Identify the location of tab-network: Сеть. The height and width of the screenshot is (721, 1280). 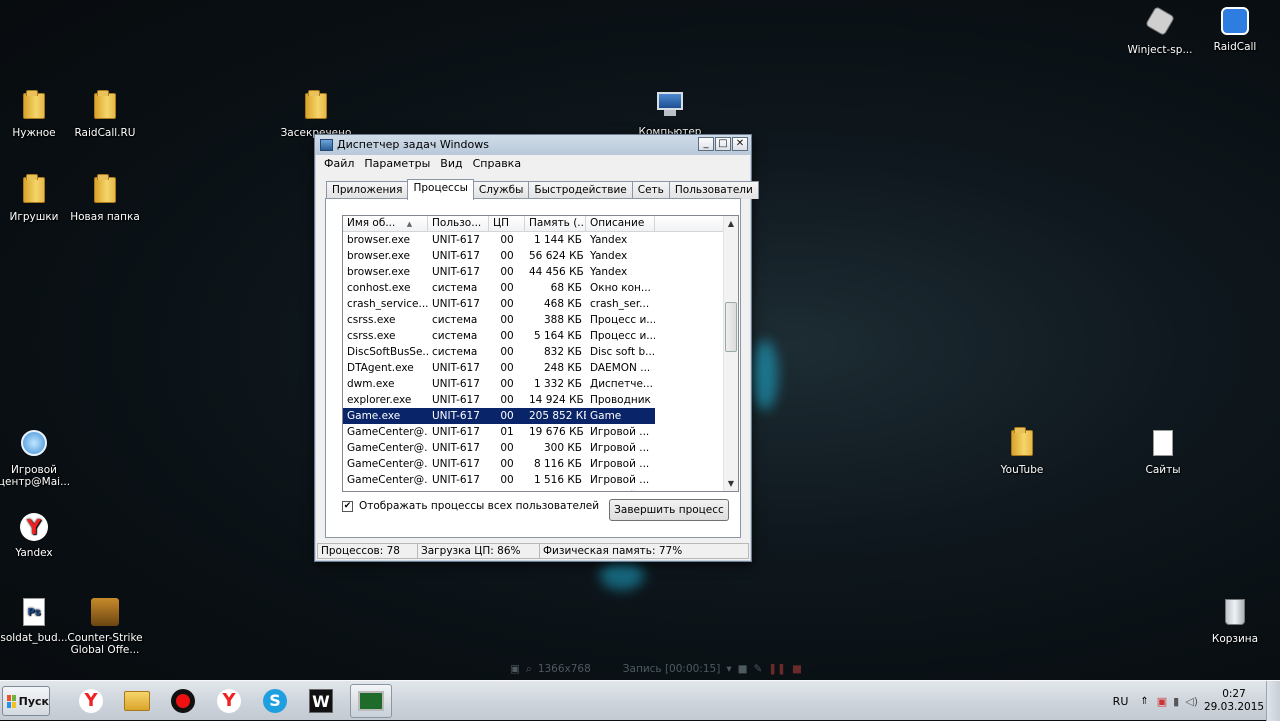
(650, 190).